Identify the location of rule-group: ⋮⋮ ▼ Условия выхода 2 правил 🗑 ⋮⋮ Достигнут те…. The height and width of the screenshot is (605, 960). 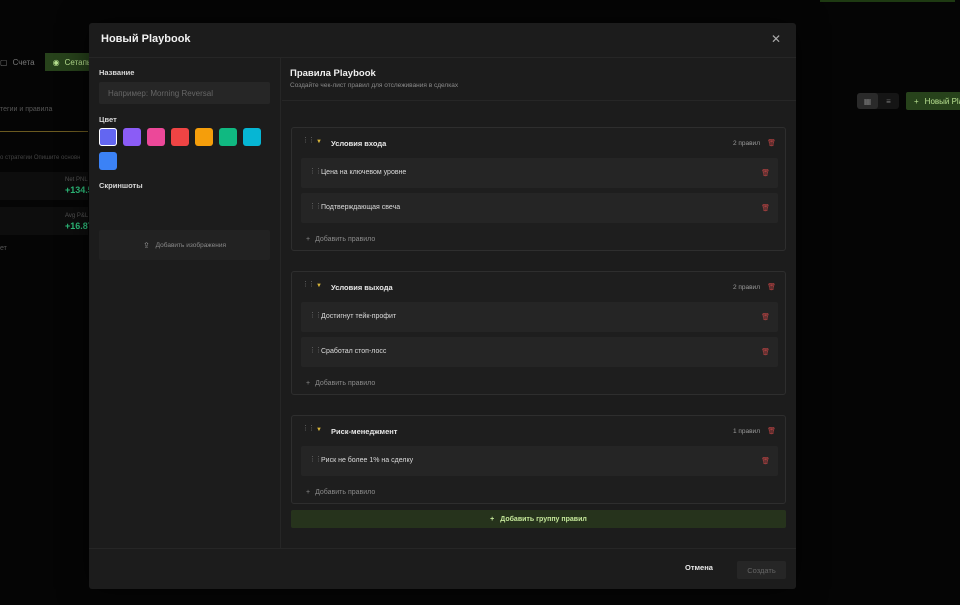
(538, 333).